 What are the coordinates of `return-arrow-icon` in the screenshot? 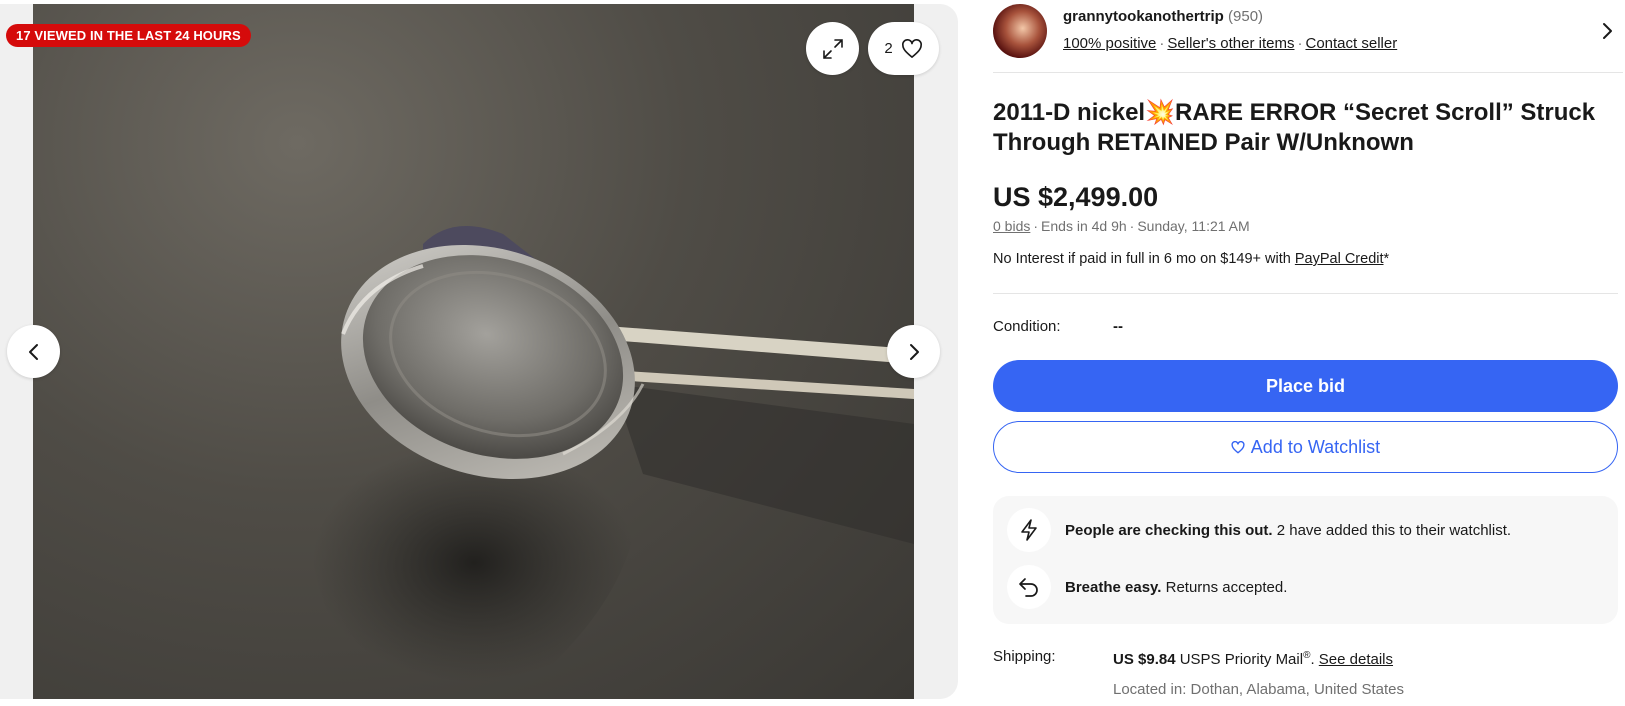 It's located at (1028, 587).